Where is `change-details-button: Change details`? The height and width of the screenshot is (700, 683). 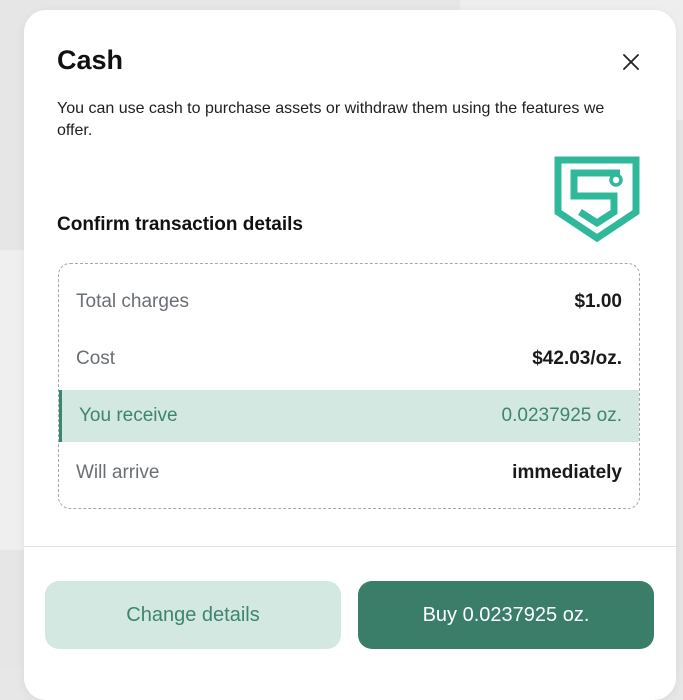 change-details-button: Change details is located at coordinates (193, 615).